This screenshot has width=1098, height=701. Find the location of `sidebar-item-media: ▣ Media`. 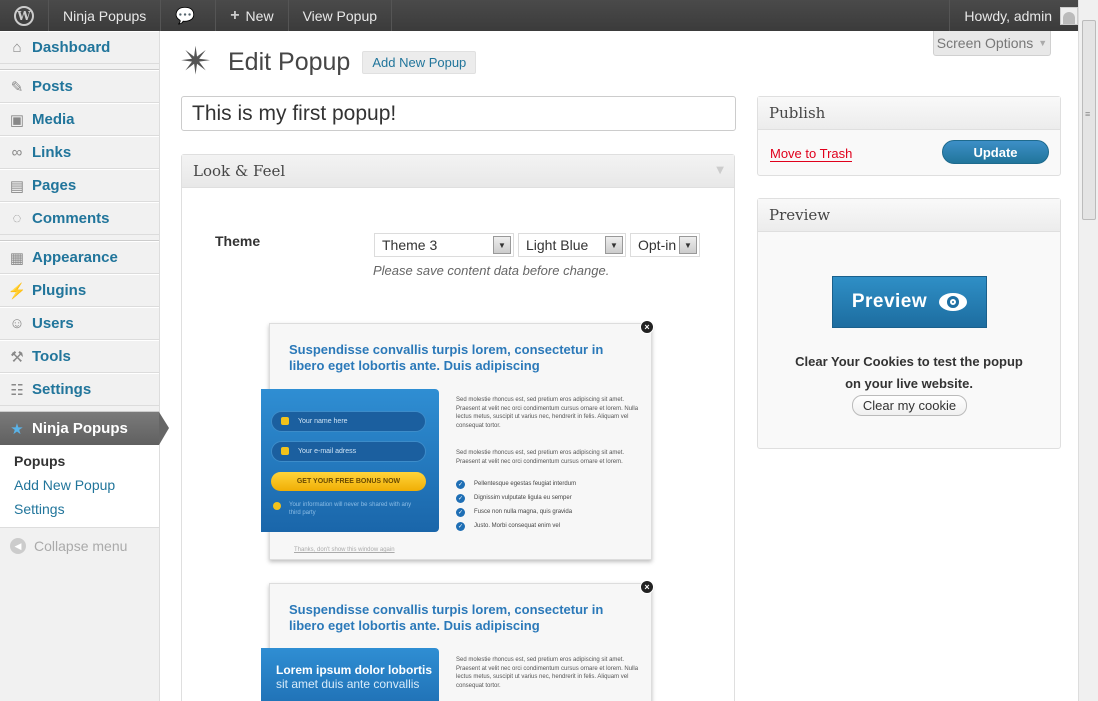

sidebar-item-media: ▣ Media is located at coordinates (79, 119).